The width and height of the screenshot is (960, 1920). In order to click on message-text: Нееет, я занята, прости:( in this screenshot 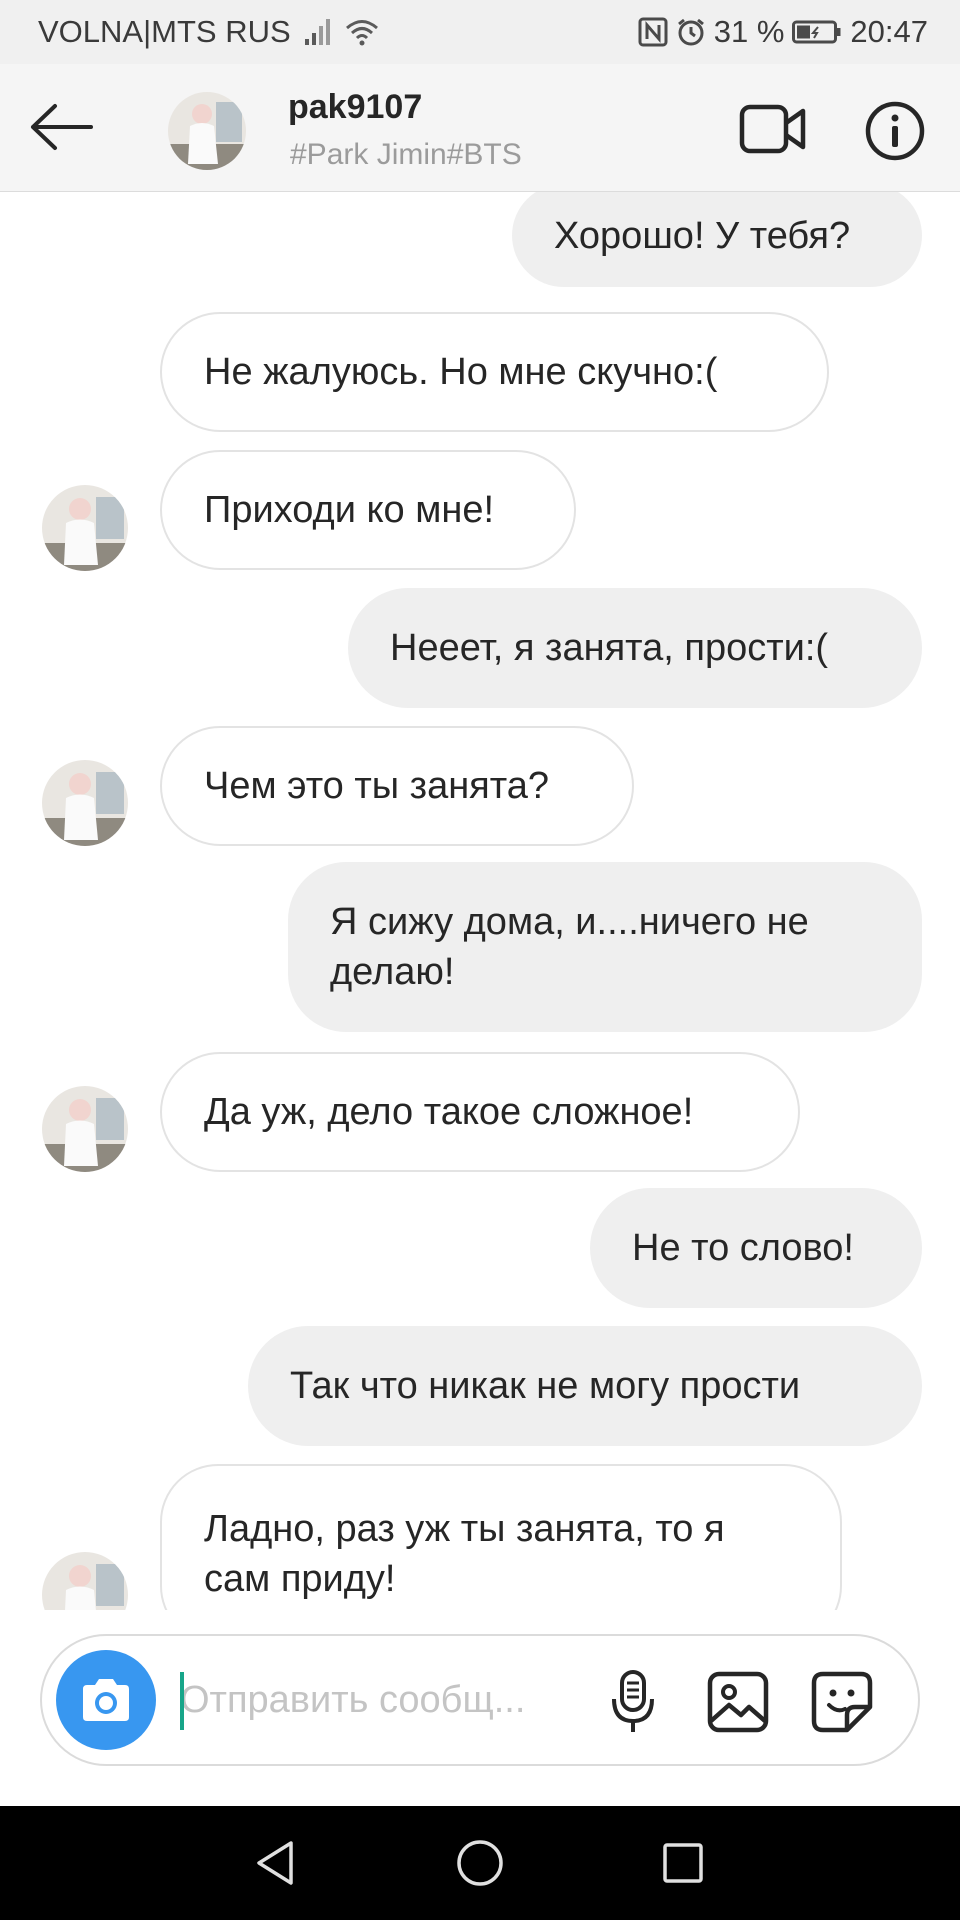, I will do `click(609, 648)`.